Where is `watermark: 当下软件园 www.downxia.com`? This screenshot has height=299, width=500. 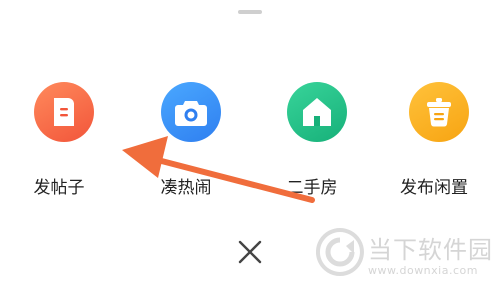 watermark: 当下软件园 www.downxia.com is located at coordinates (405, 260).